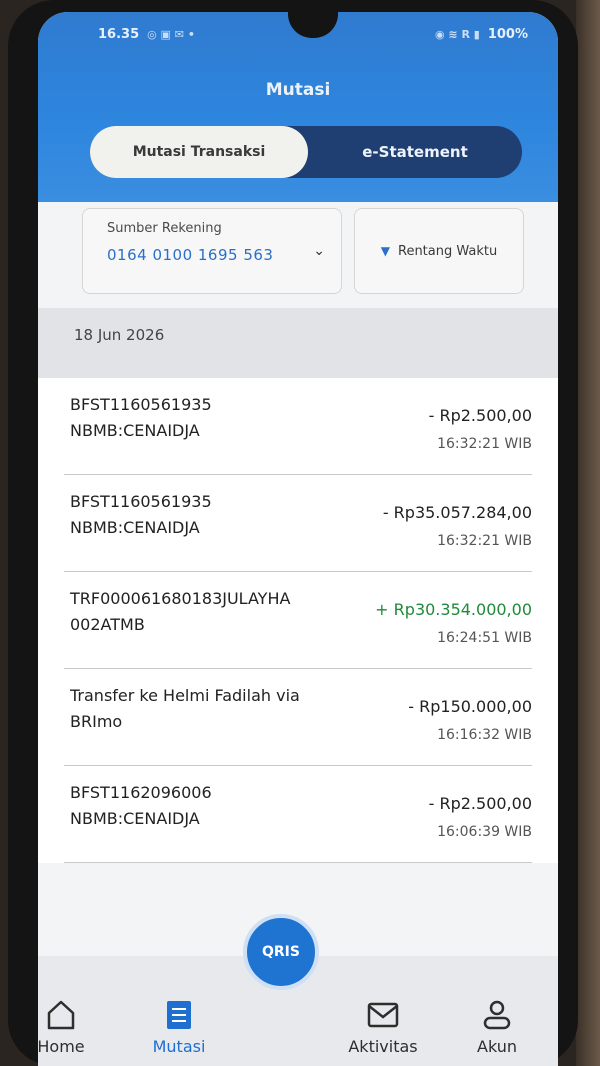  What do you see at coordinates (319, 251) in the screenshot?
I see `chevron-down-icon: ⌄` at bounding box center [319, 251].